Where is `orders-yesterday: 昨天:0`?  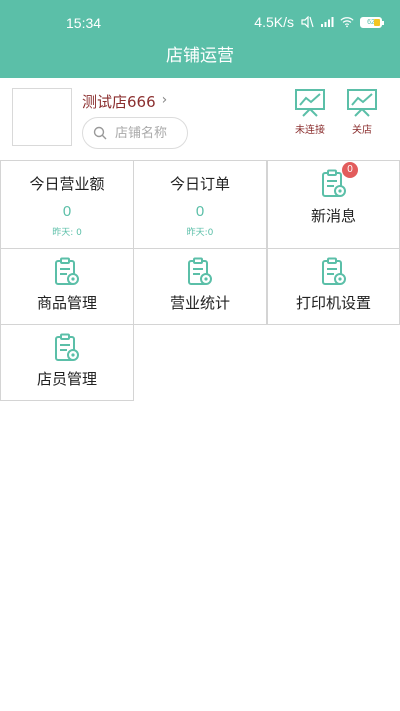 orders-yesterday: 昨天:0 is located at coordinates (200, 233).